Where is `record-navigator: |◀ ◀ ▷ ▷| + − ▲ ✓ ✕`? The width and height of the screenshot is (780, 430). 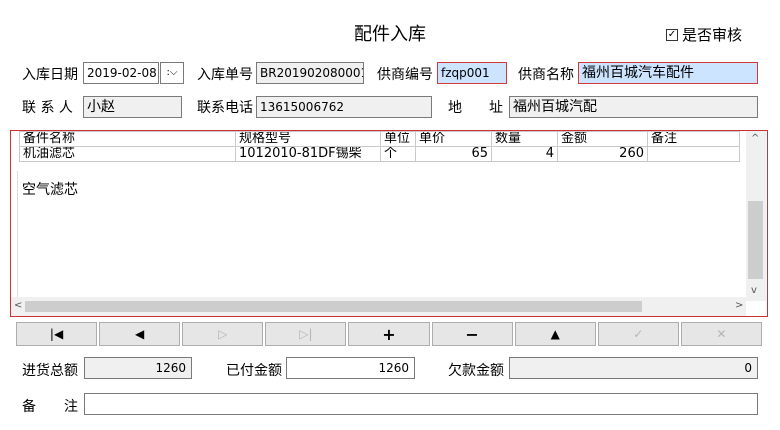
record-navigator: |◀ ◀ ▷ ▷| + − ▲ ✓ ✕ is located at coordinates (389, 334).